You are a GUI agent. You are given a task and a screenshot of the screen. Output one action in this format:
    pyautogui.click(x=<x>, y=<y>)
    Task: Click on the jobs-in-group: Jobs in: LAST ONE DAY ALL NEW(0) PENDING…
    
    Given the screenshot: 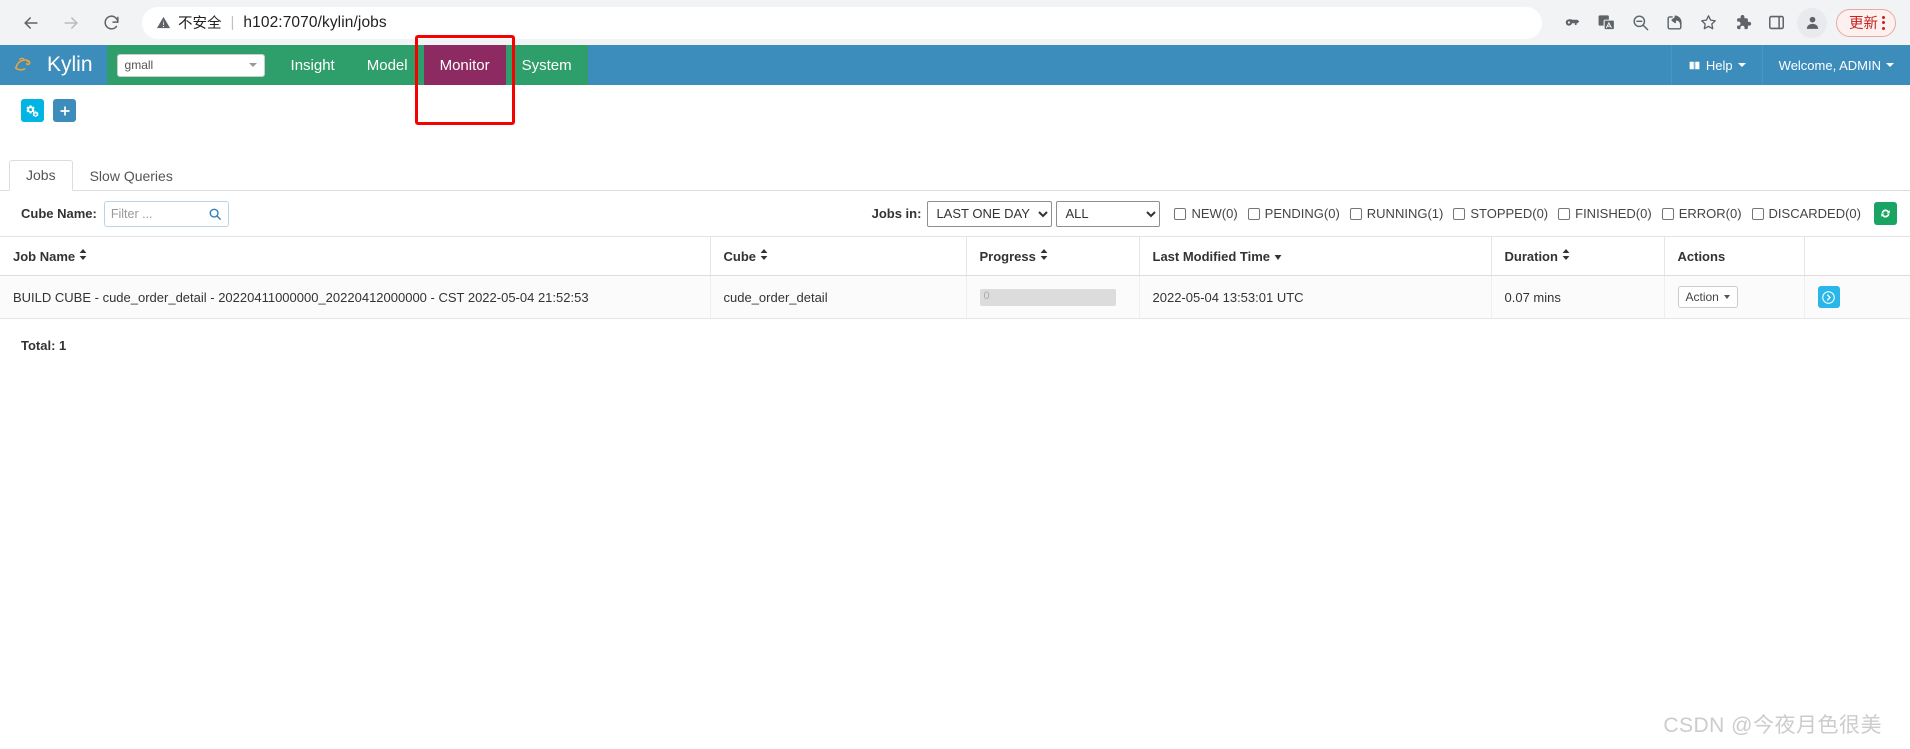 What is the action you would take?
    pyautogui.click(x=1384, y=213)
    